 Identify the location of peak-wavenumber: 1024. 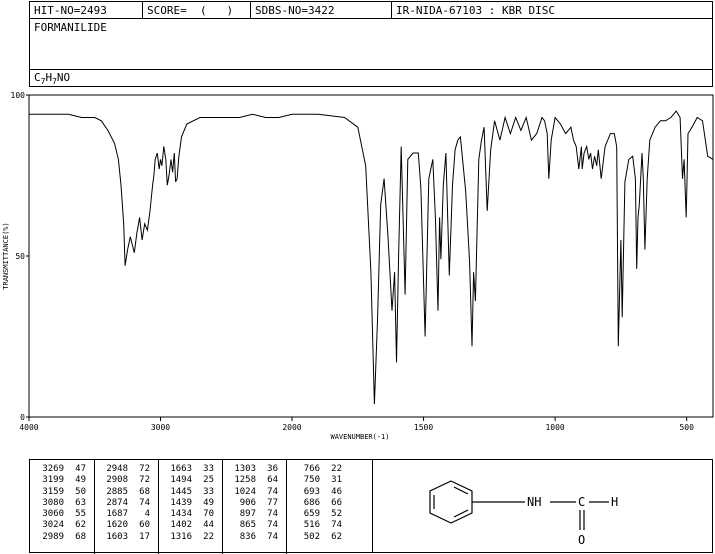
(245, 491).